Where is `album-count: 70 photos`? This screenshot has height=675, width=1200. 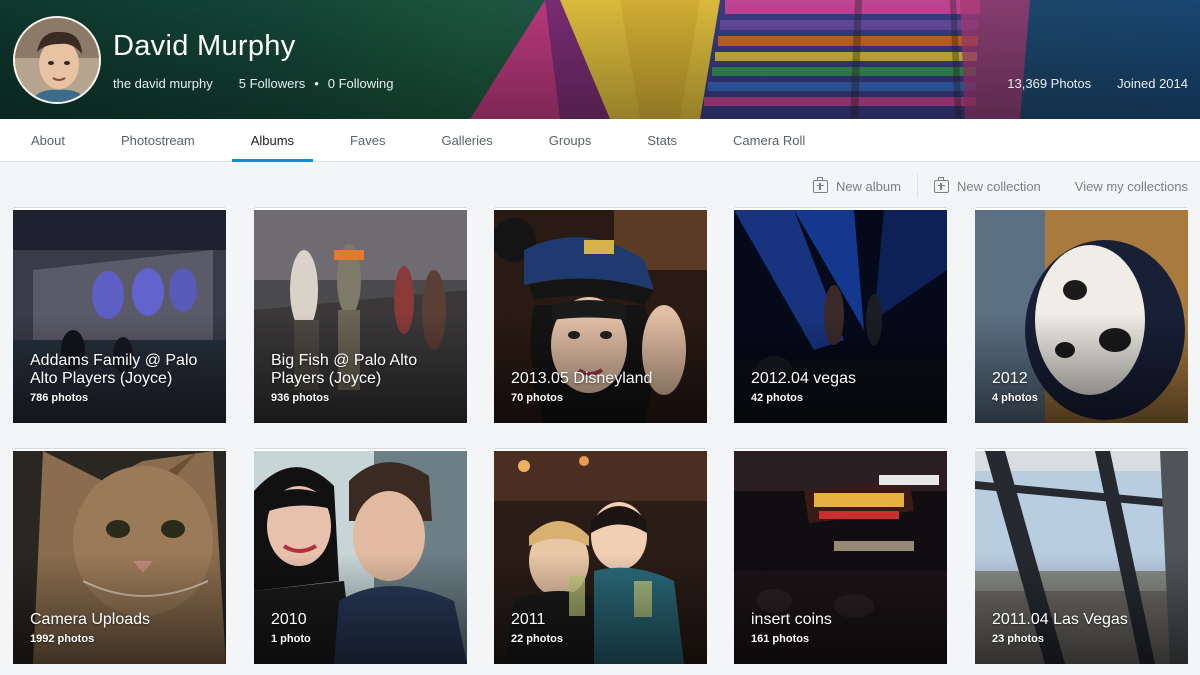
album-count: 70 photos is located at coordinates (537, 398).